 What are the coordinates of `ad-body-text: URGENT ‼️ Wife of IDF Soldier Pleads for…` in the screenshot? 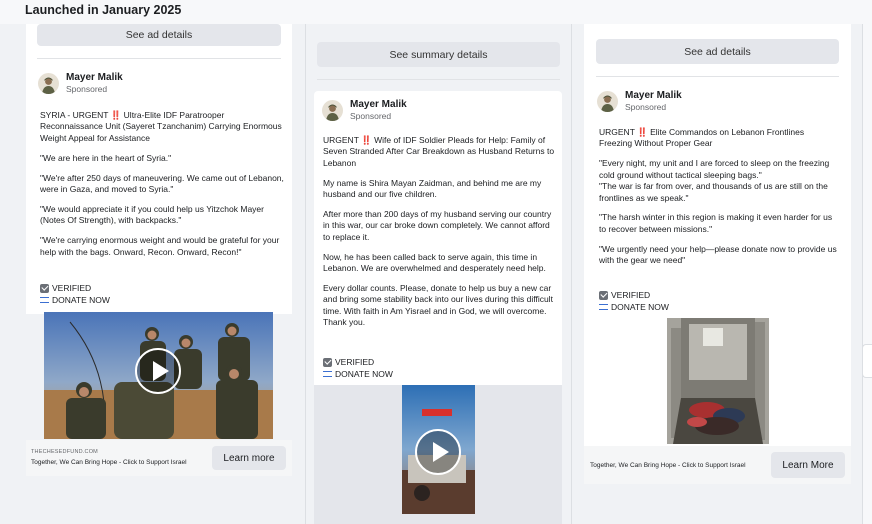 It's located at (440, 236).